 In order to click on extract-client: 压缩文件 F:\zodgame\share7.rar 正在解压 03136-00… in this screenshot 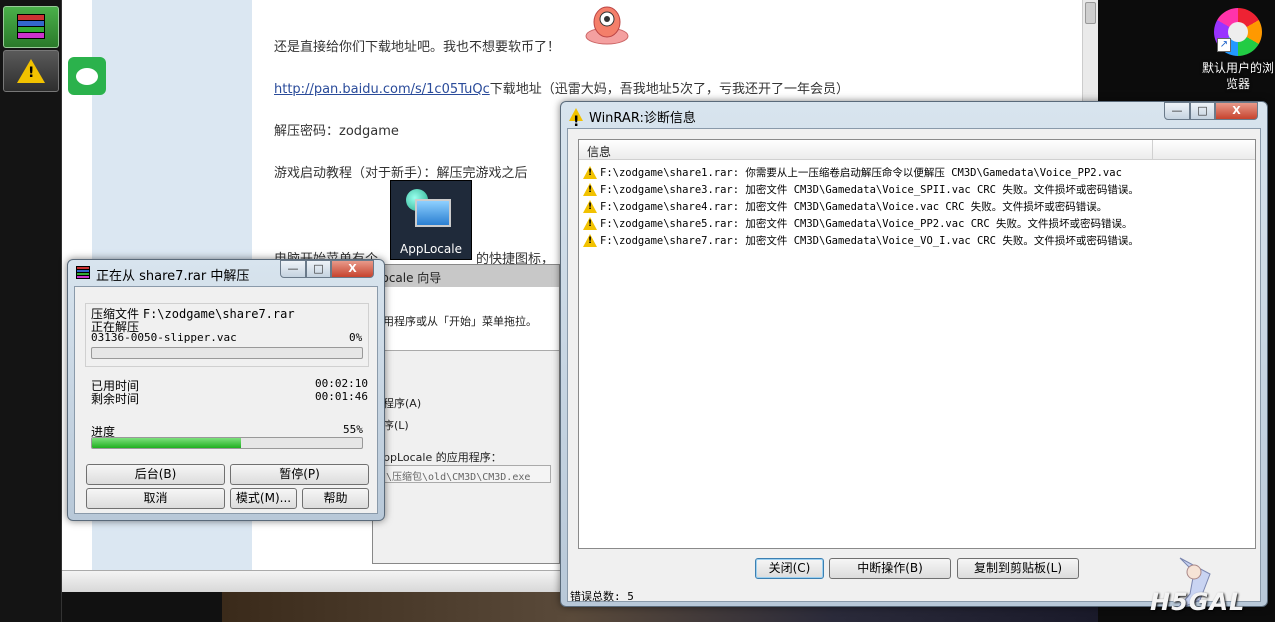, I will do `click(226, 400)`.